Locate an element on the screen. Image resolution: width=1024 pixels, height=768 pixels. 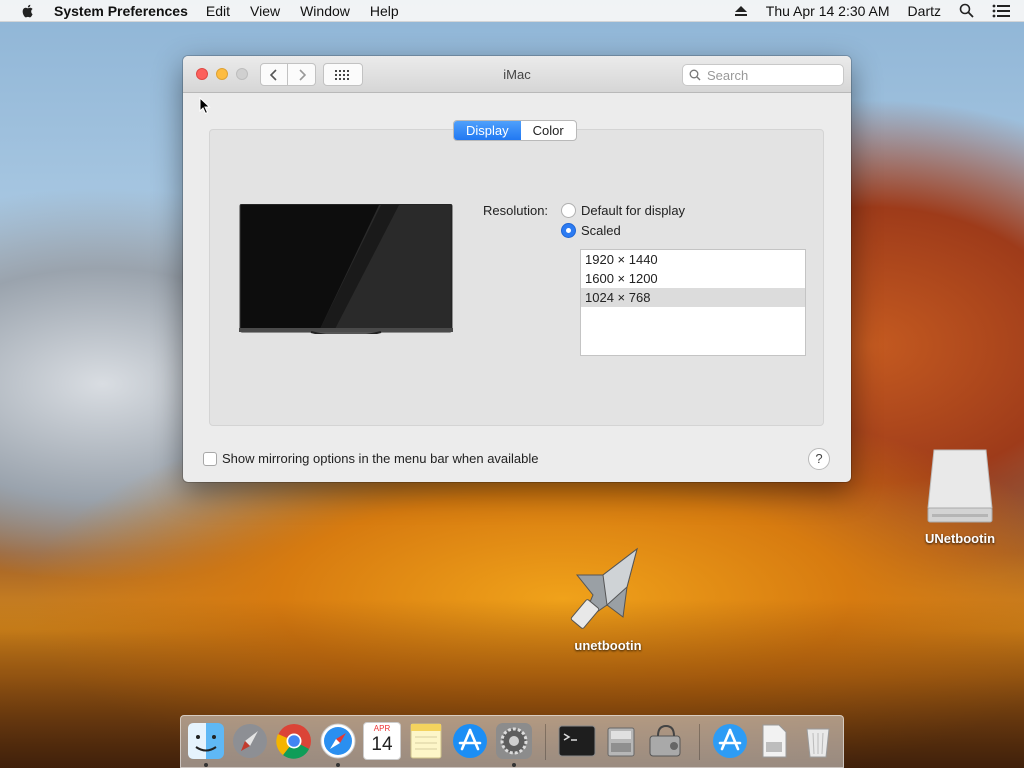
resolution-row-selected: 1024 × 768 is located at coordinates (693, 297).